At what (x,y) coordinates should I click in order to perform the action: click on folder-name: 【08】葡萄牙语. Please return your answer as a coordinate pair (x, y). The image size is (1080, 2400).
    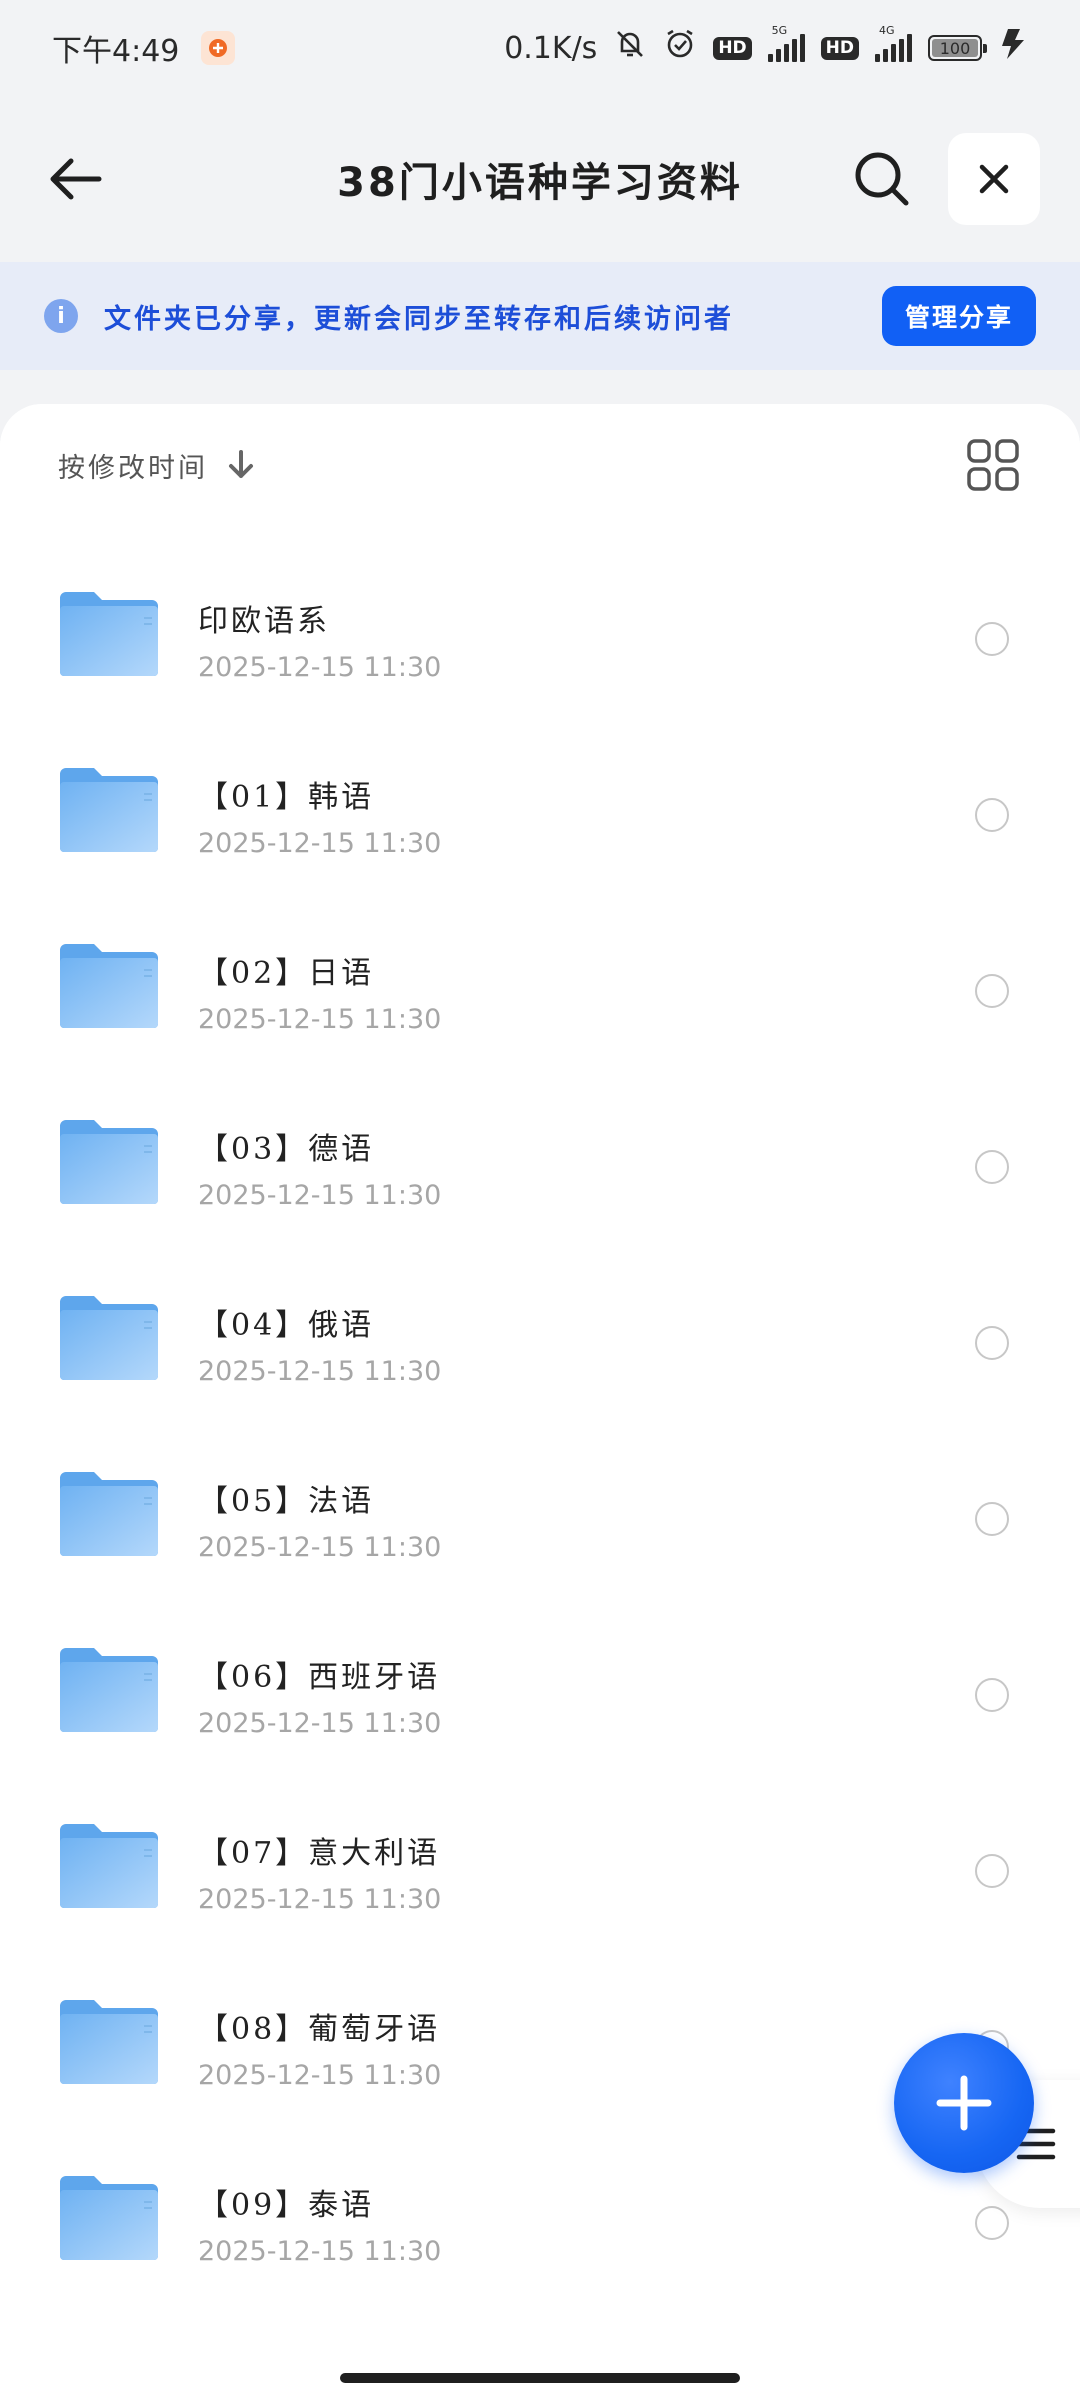
    Looking at the image, I should click on (319, 2029).